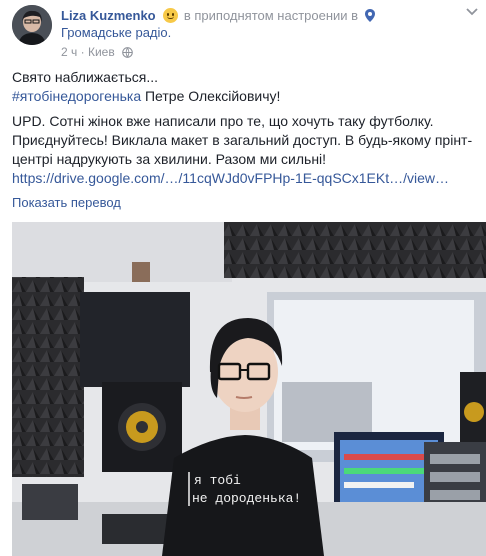 Image resolution: width=486 pixels, height=556 pixels. I want to click on feeling-text: в приподнятом настроении в, so click(271, 15).